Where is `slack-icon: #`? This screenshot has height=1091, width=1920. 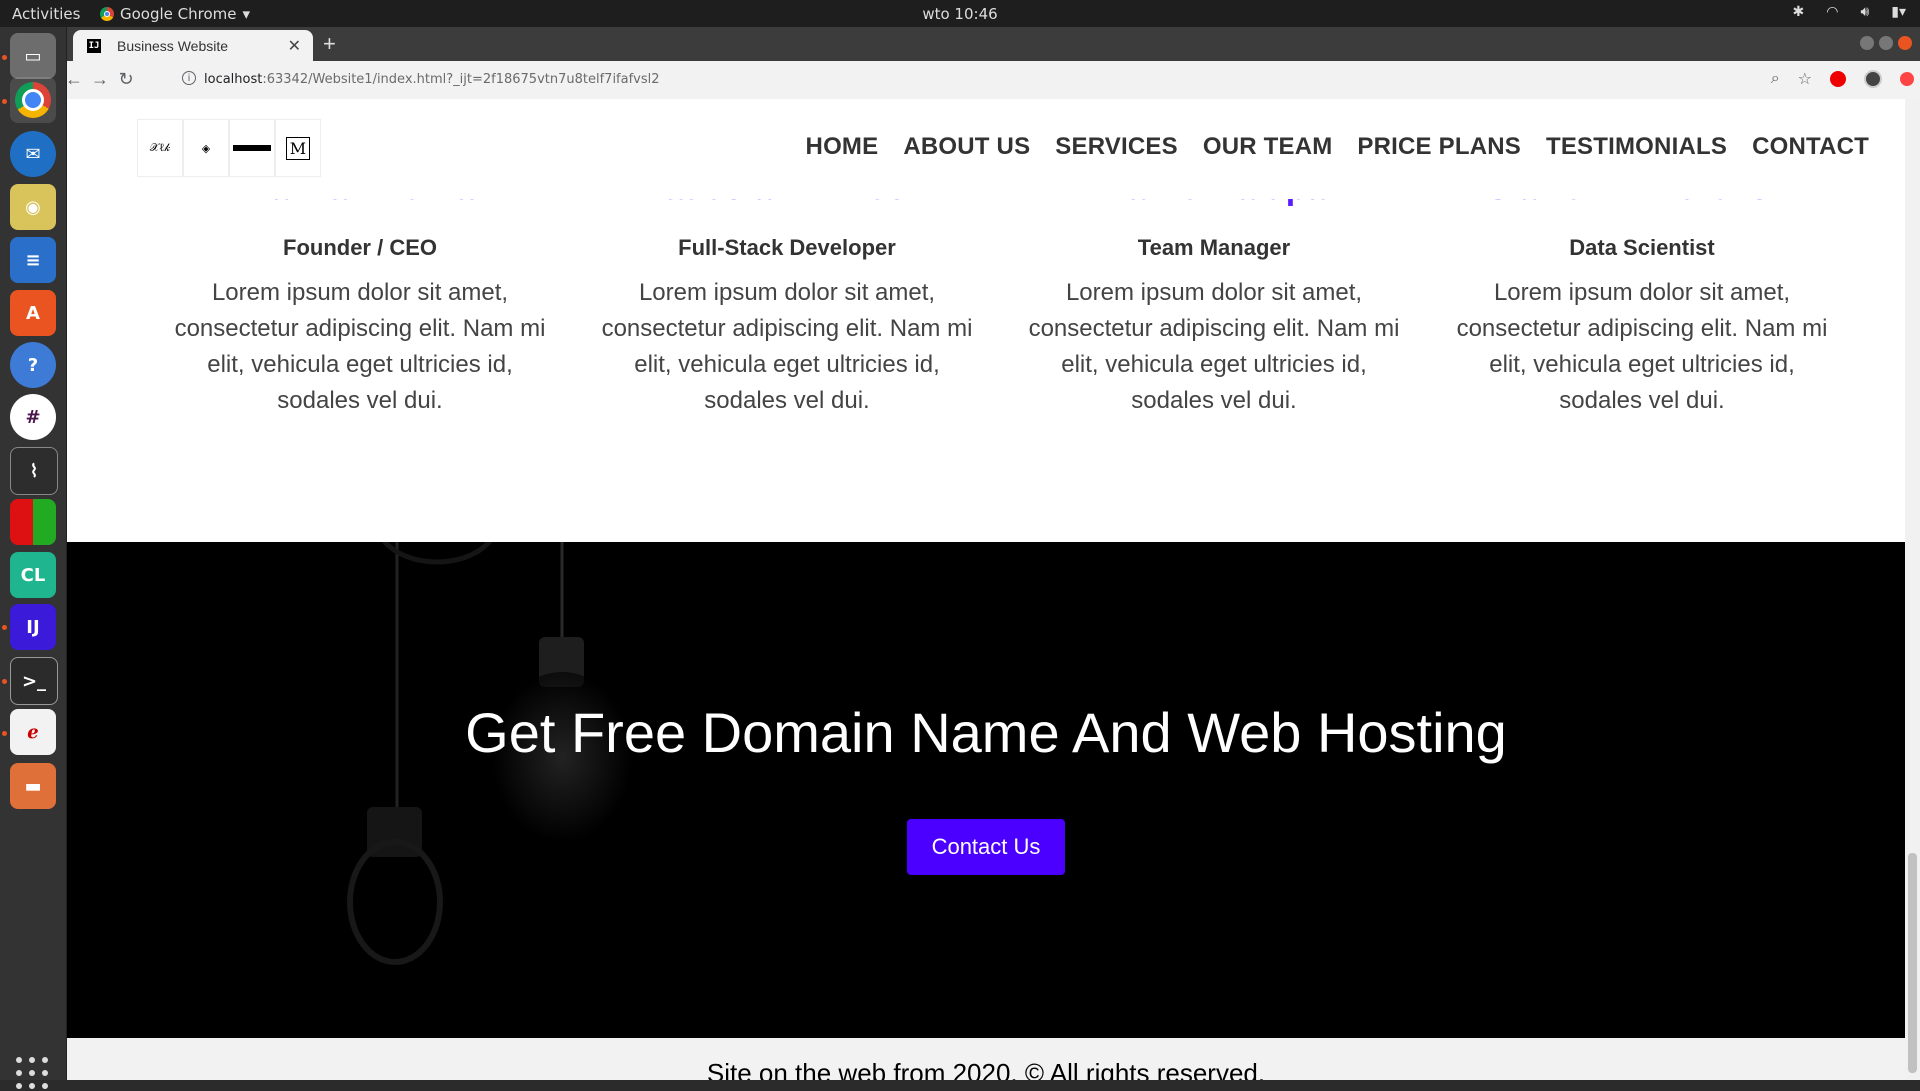 slack-icon: # is located at coordinates (33, 417).